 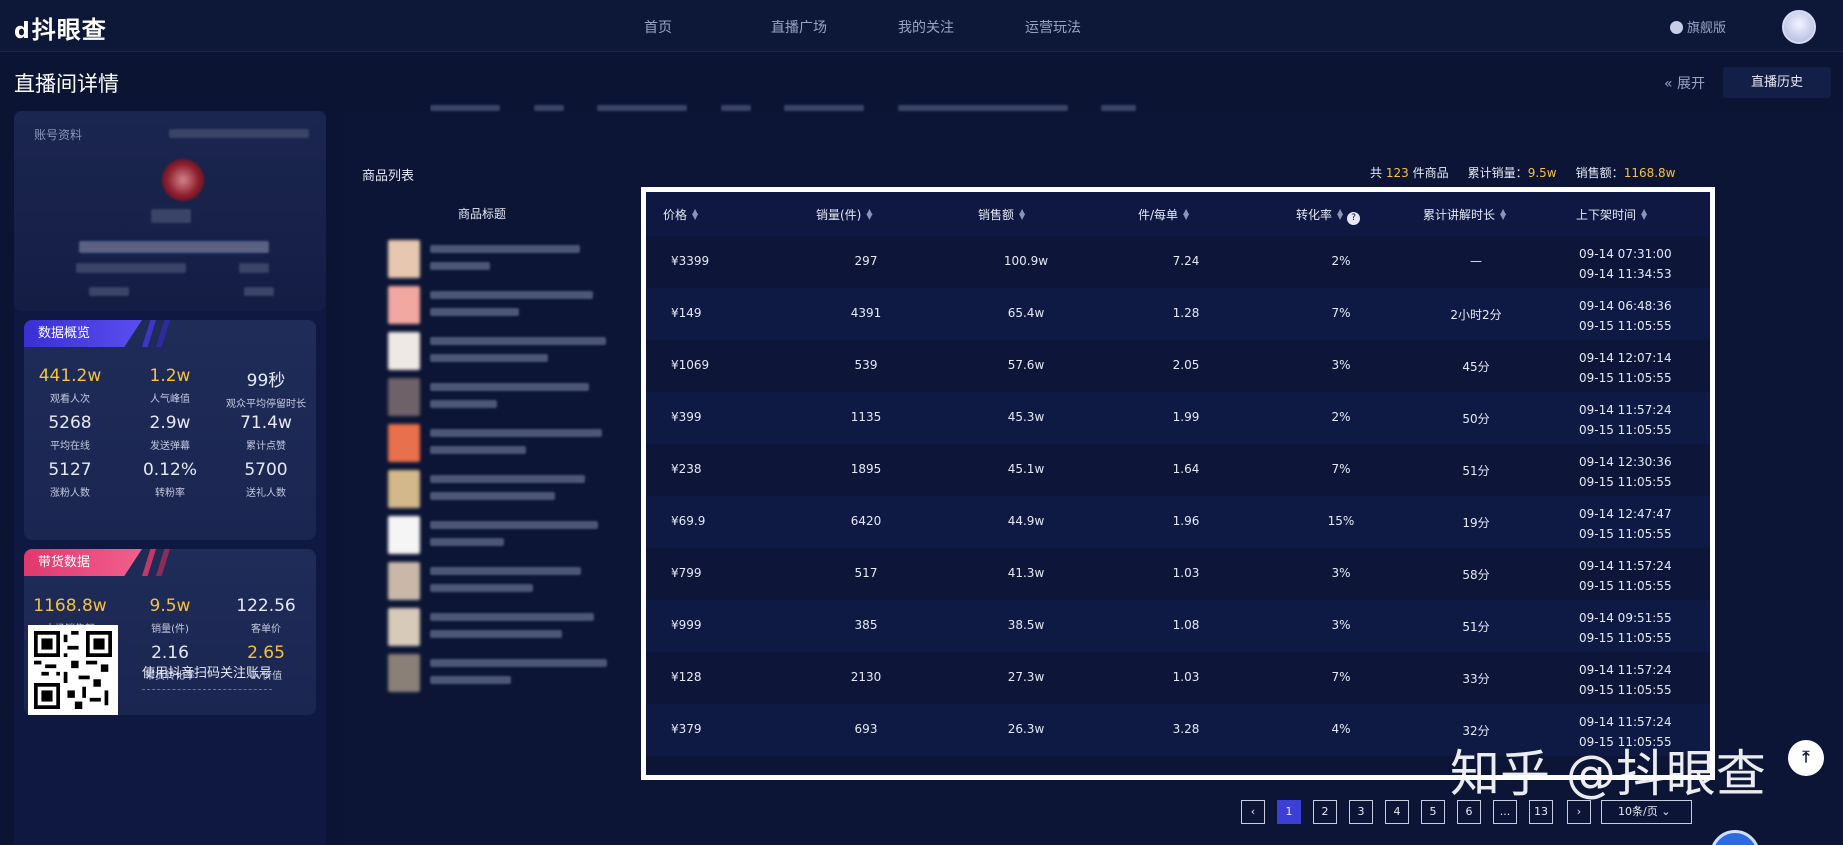 I want to click on cell-qty: 385, so click(x=866, y=625).